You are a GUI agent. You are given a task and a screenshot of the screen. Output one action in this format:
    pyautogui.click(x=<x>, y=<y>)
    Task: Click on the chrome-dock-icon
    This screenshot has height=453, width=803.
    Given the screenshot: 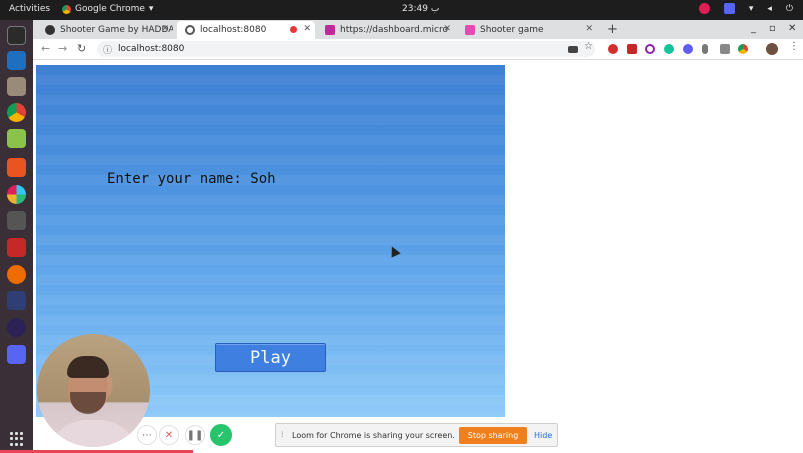 What is the action you would take?
    pyautogui.click(x=16, y=112)
    